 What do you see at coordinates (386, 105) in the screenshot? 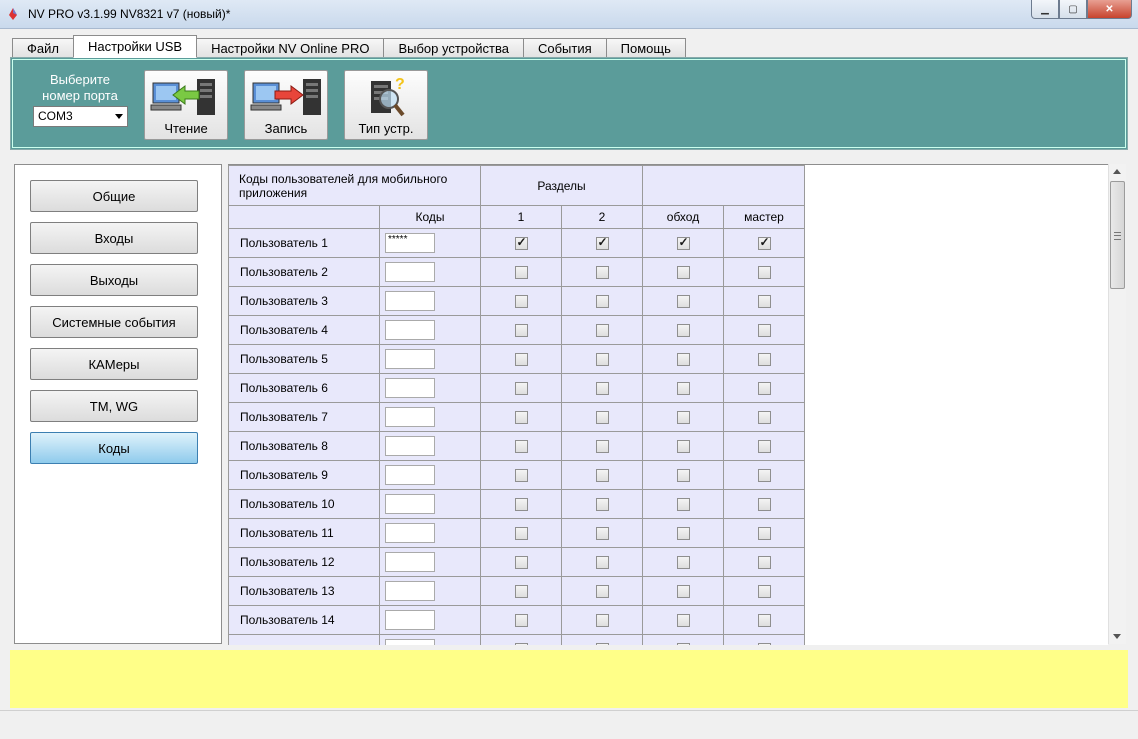
I see `device-type-button: ? Тип устр.` at bounding box center [386, 105].